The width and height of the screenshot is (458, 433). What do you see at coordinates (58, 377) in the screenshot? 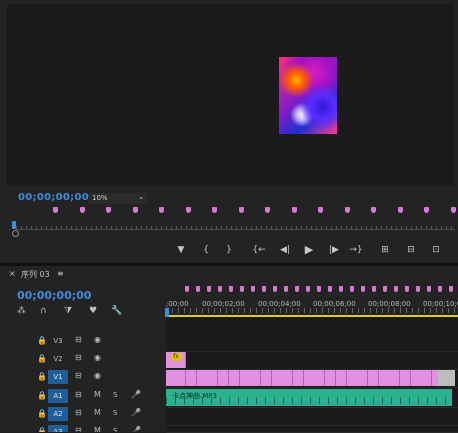
I see `track-name-v1: V1` at bounding box center [58, 377].